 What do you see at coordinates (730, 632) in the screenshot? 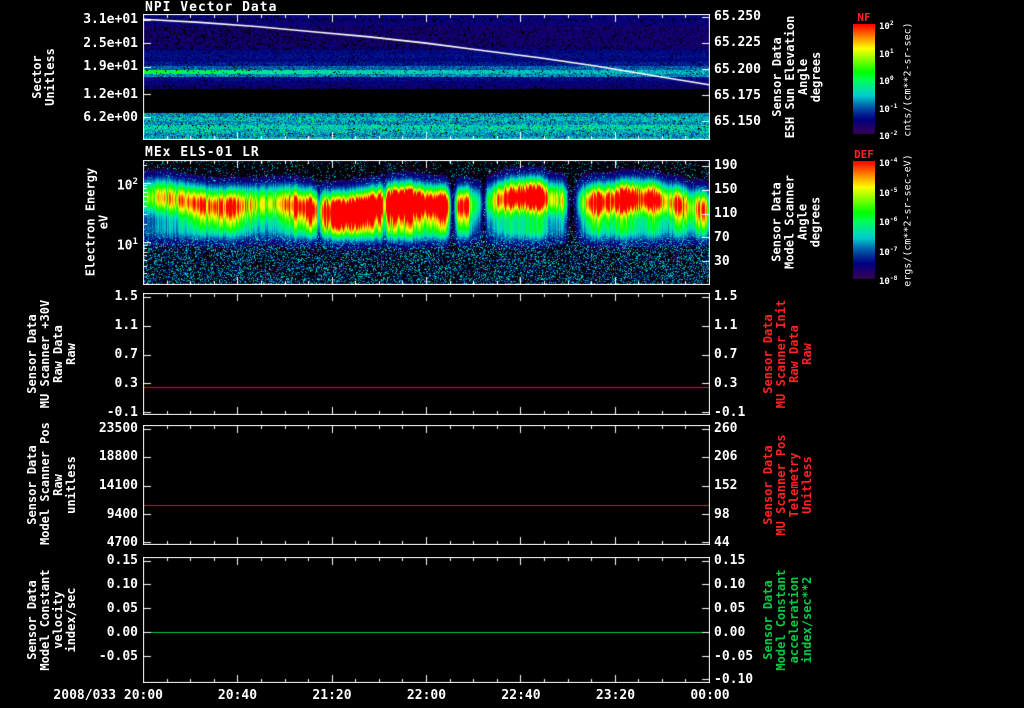
I see `y-tick-label-right: 0.00` at bounding box center [730, 632].